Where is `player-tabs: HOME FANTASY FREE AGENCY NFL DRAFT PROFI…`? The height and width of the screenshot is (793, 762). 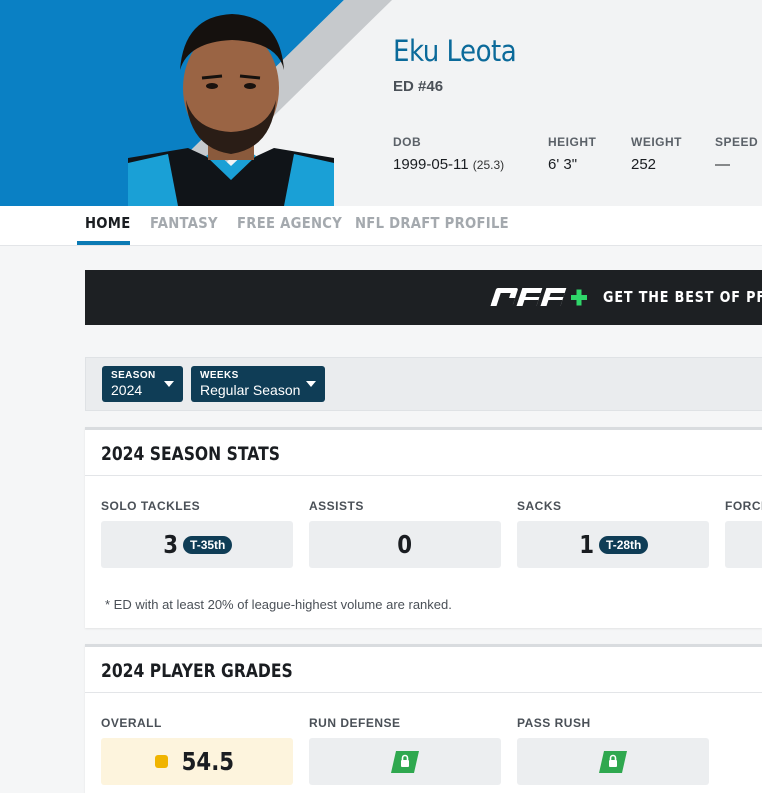 player-tabs: HOME FANTASY FREE AGENCY NFL DRAFT PROFI… is located at coordinates (381, 226).